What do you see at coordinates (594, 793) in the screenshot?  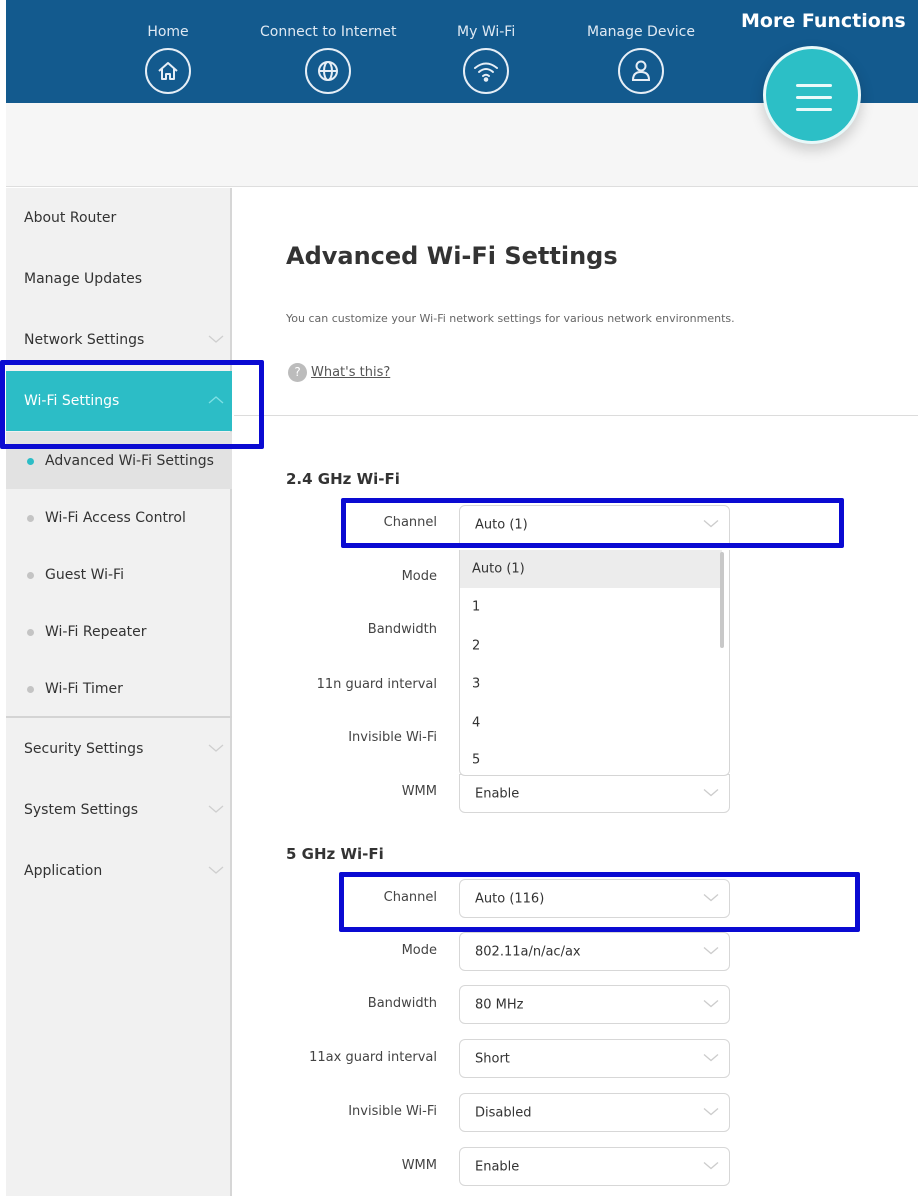 I see `wmm-24ghz-select: Enable` at bounding box center [594, 793].